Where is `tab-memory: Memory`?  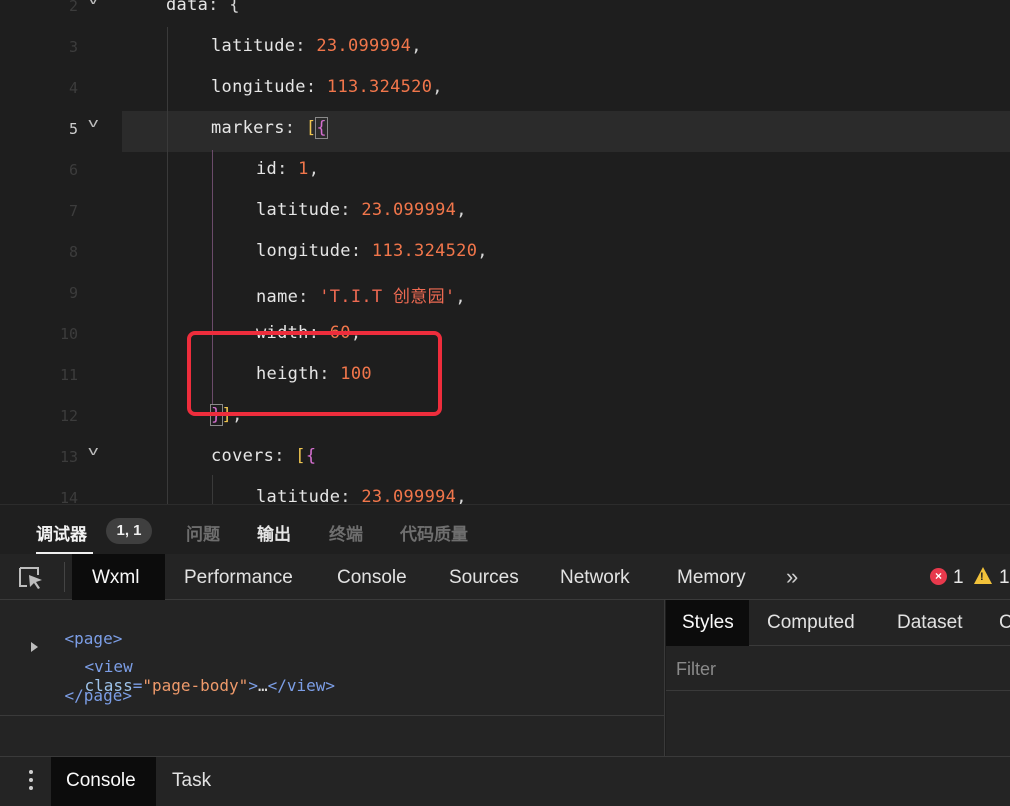 tab-memory: Memory is located at coordinates (711, 578).